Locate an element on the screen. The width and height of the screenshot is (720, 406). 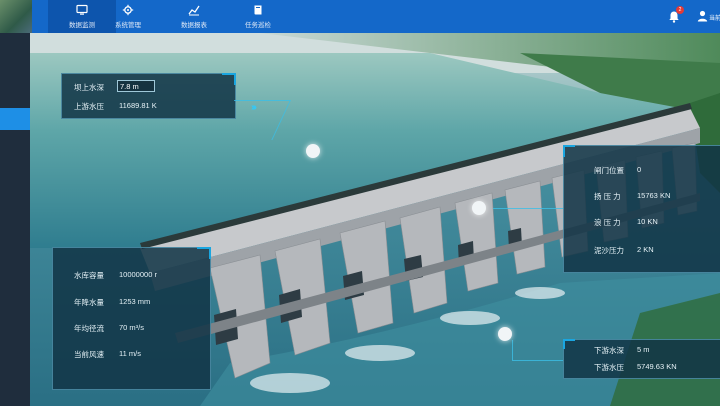
downstream-info-panel: 下游水深 5 m 下游水压 5749.63 KN is located at coordinates (641, 359).